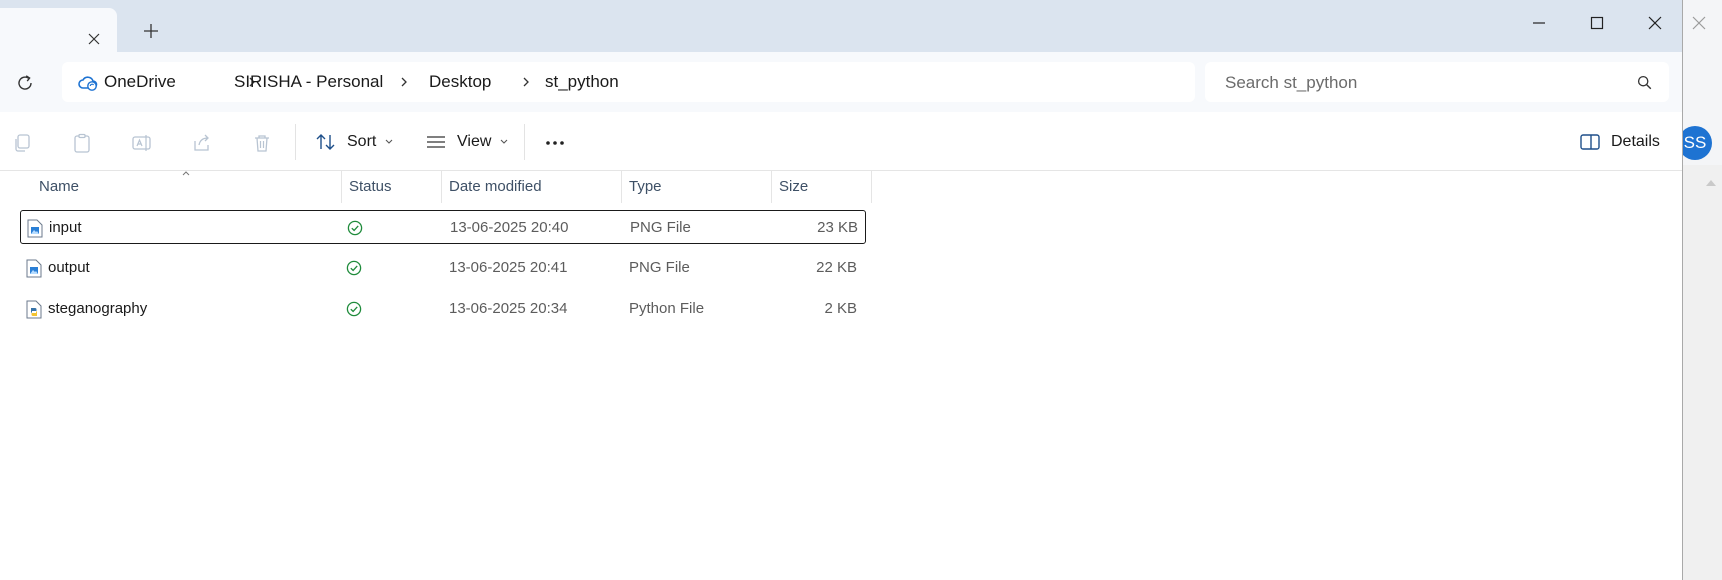  I want to click on tab-st-python, so click(58, 30).